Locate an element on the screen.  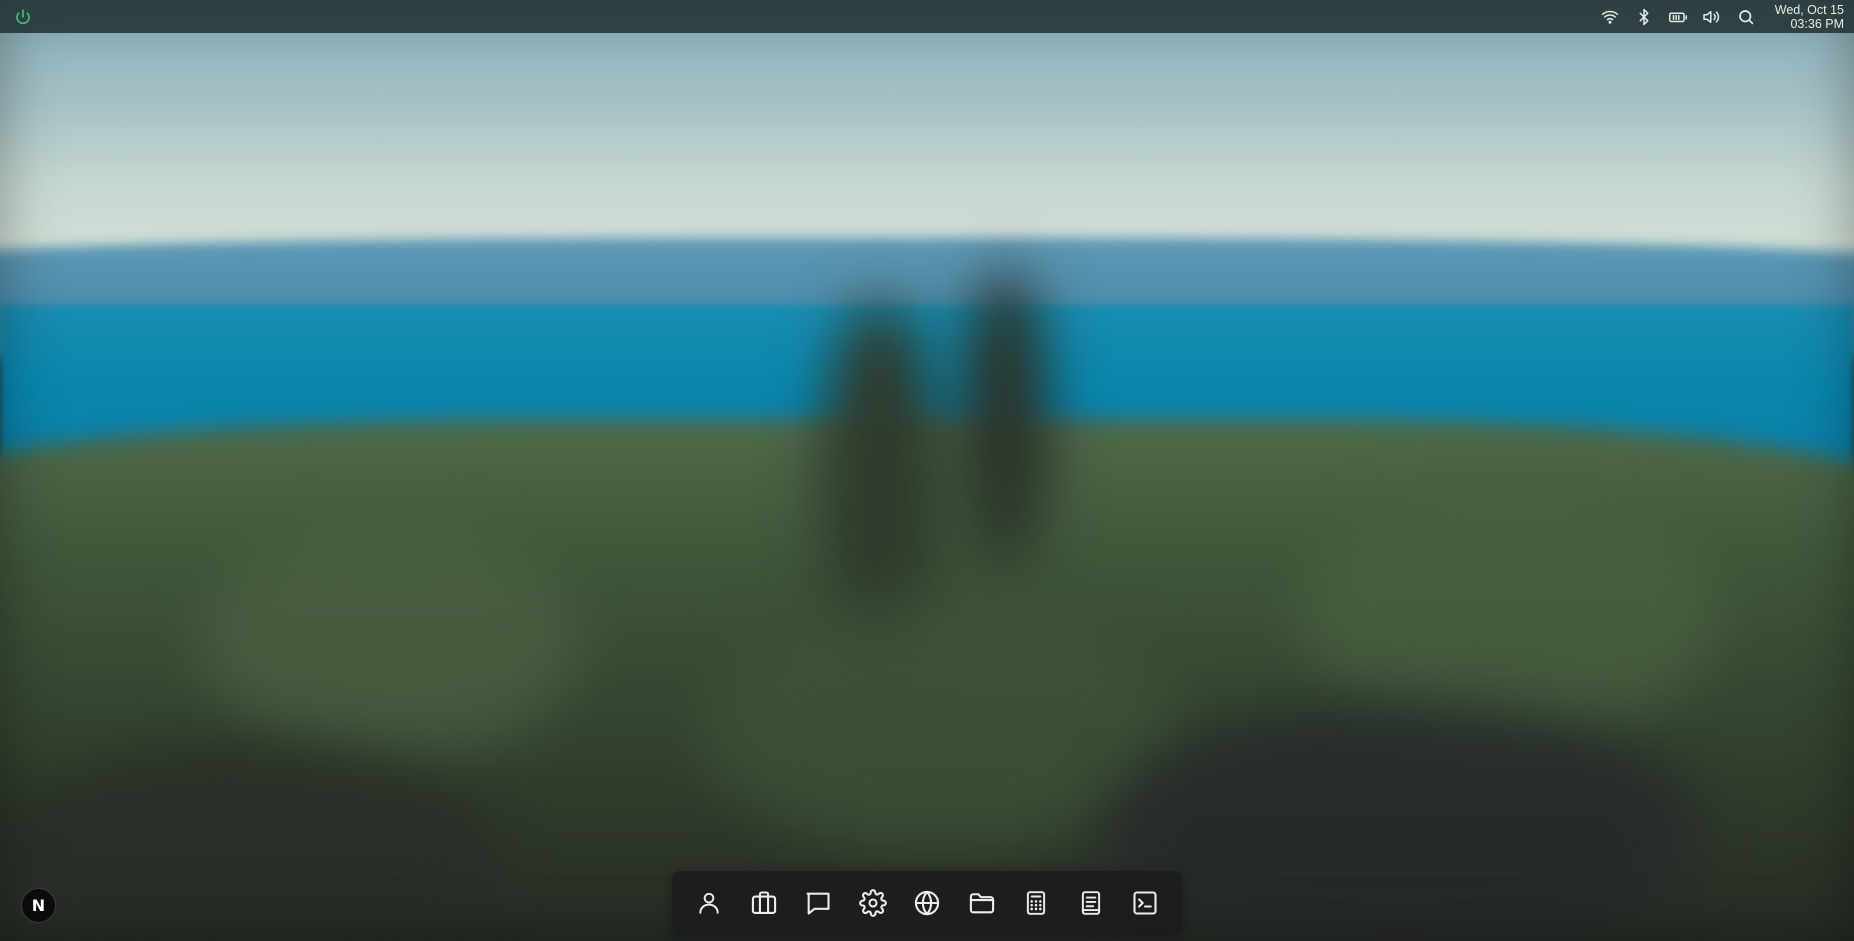
launcher-button: N is located at coordinates (38, 905).